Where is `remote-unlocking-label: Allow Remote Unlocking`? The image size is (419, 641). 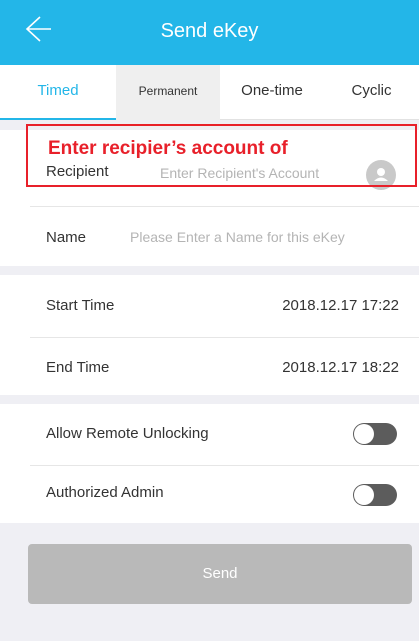 remote-unlocking-label: Allow Remote Unlocking is located at coordinates (127, 433).